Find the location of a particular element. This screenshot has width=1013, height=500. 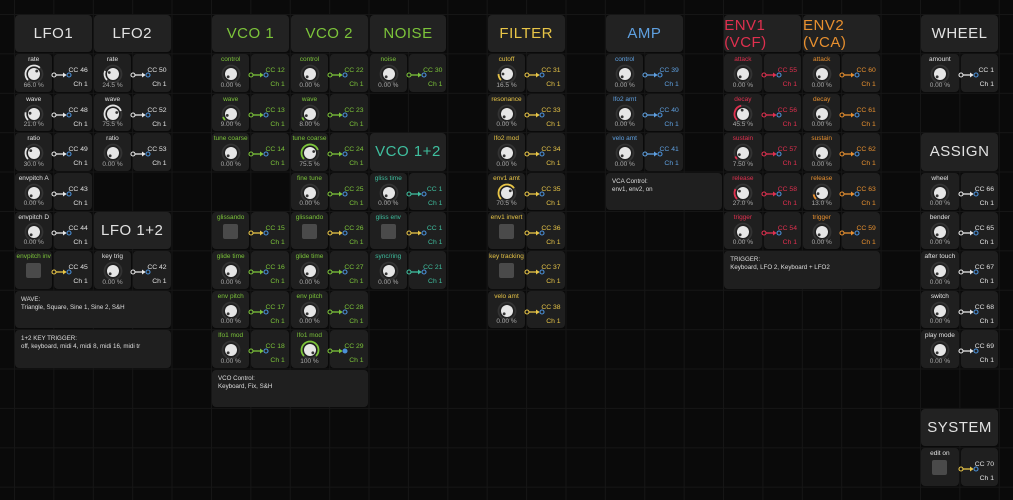

midi-mapping-attack: CC 55 Ch 1 is located at coordinates (781, 73).